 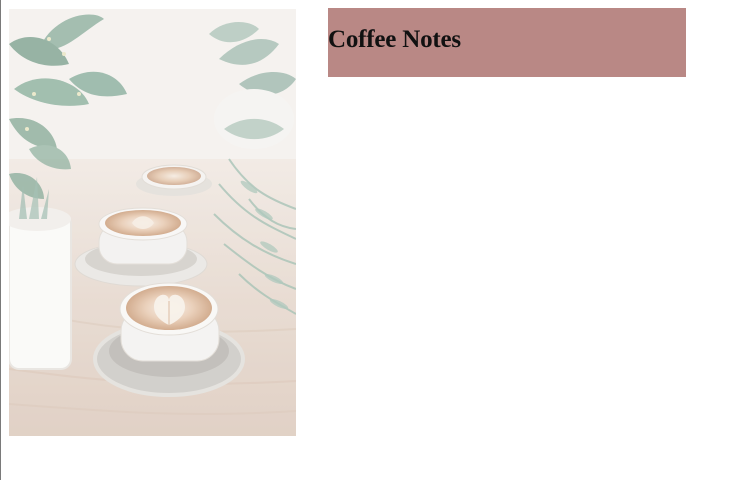 I want to click on page-title: Coffee Notes, so click(x=394, y=39).